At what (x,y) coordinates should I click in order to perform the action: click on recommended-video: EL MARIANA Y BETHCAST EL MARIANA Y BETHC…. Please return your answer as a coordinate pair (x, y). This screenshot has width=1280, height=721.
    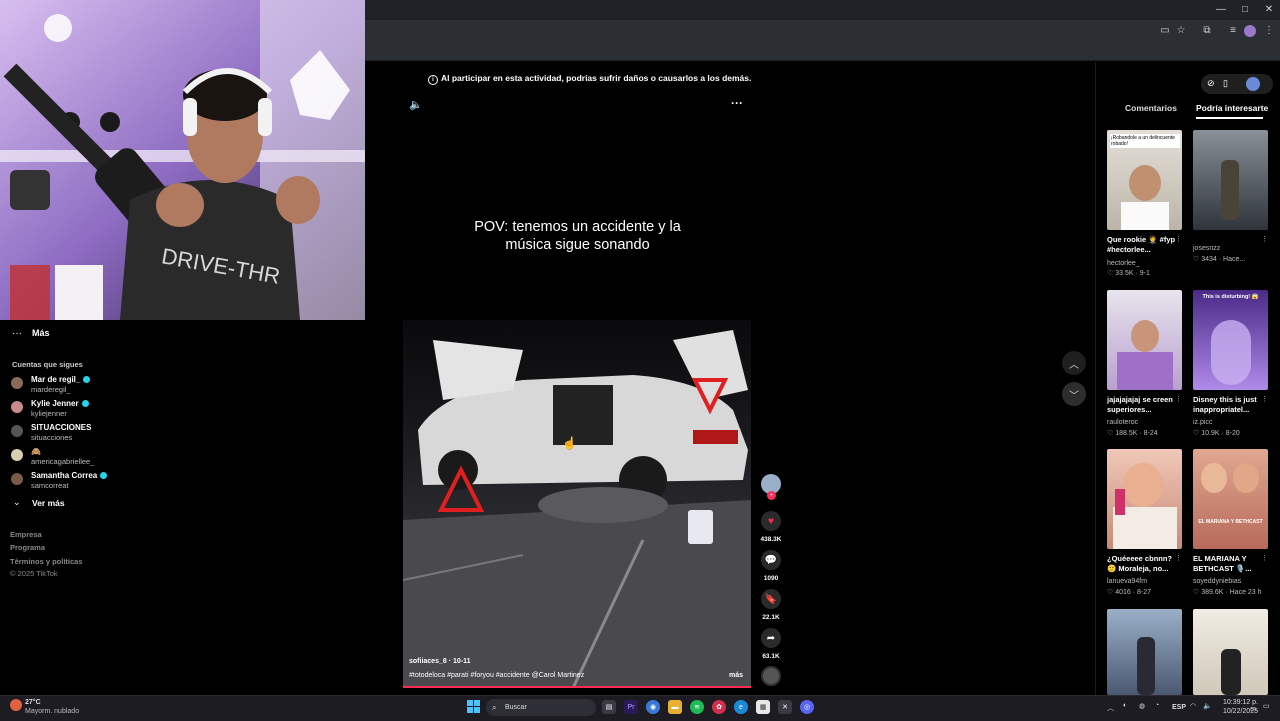
    Looking at the image, I should click on (1230, 522).